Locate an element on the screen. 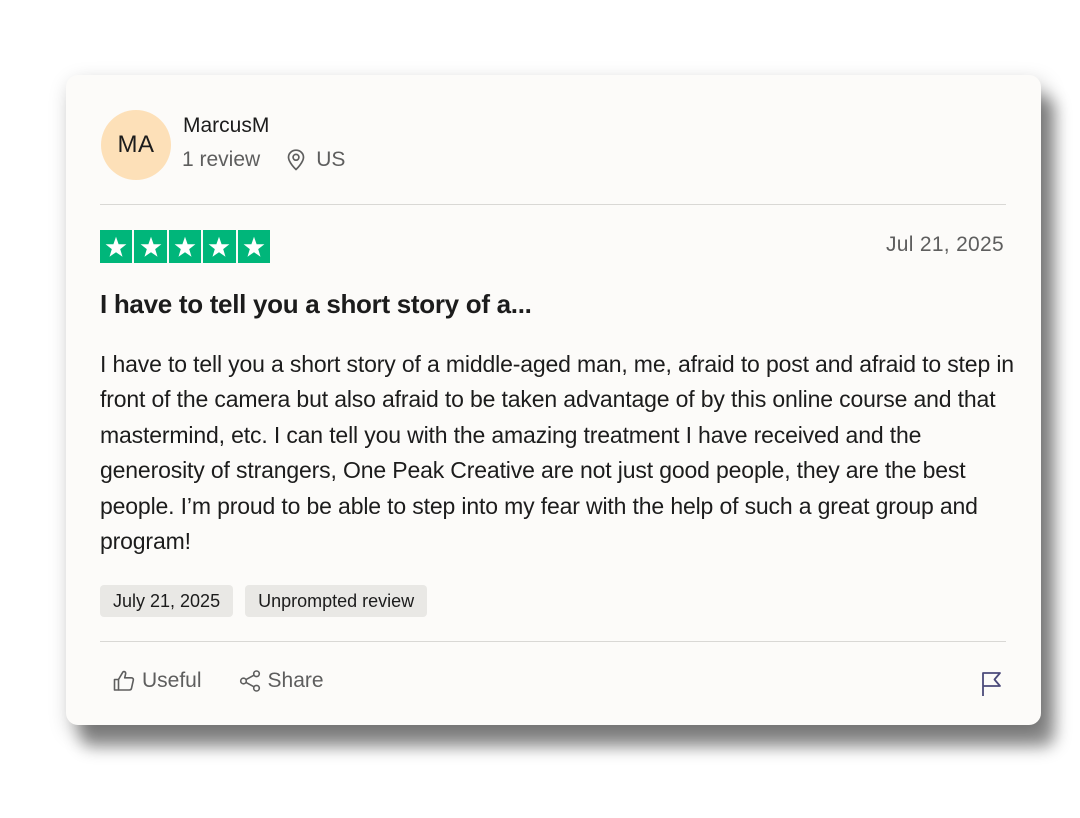  report-flag-button is located at coordinates (992, 684).